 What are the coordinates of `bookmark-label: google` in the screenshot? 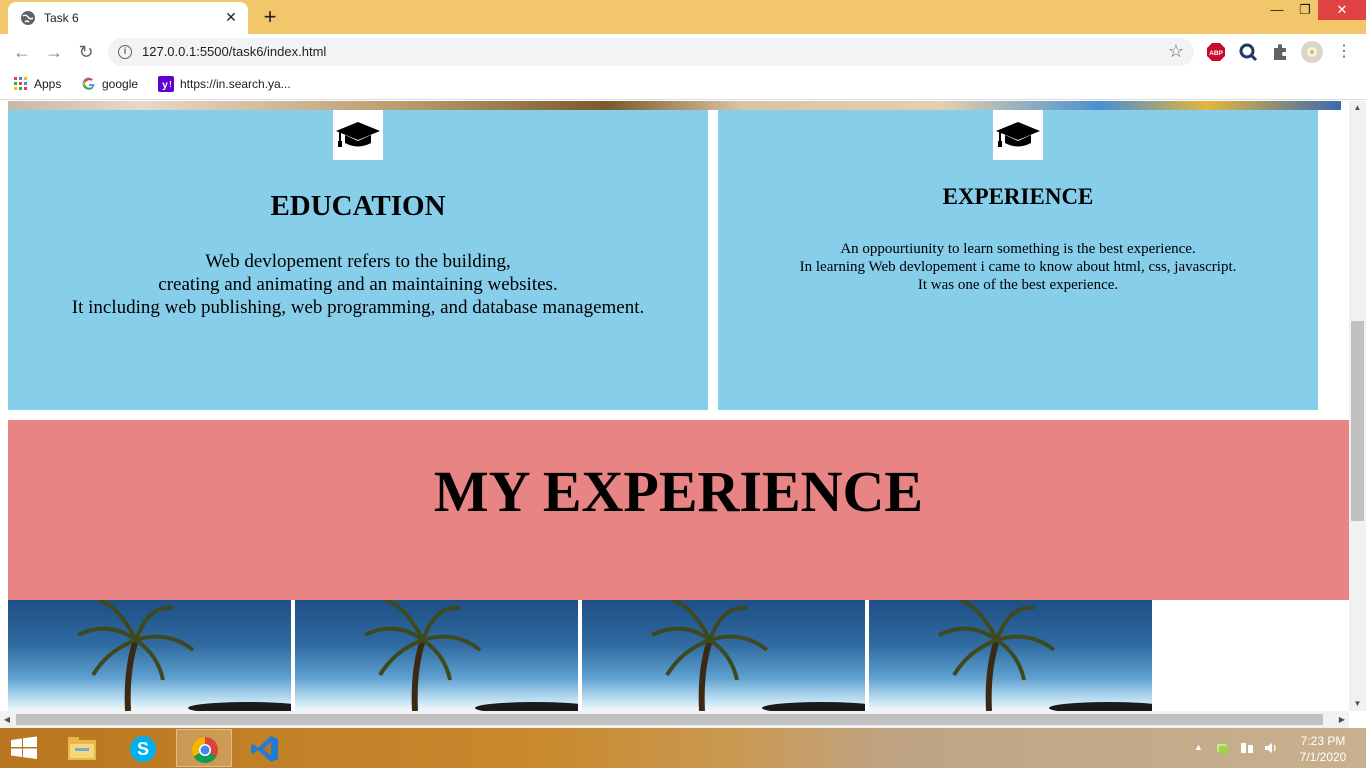 It's located at (120, 83).